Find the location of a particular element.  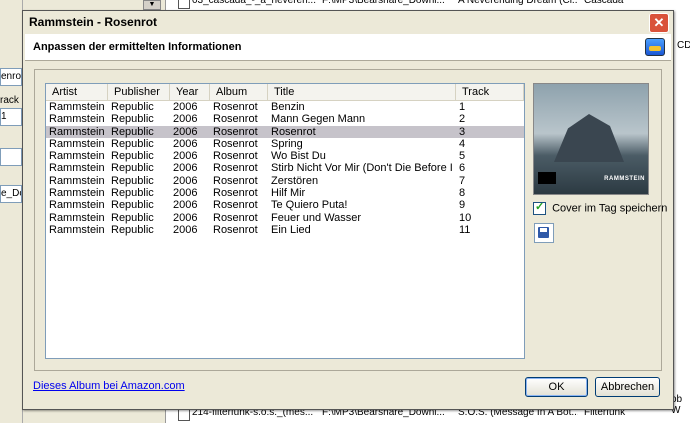

background-field-empty is located at coordinates (11, 157).